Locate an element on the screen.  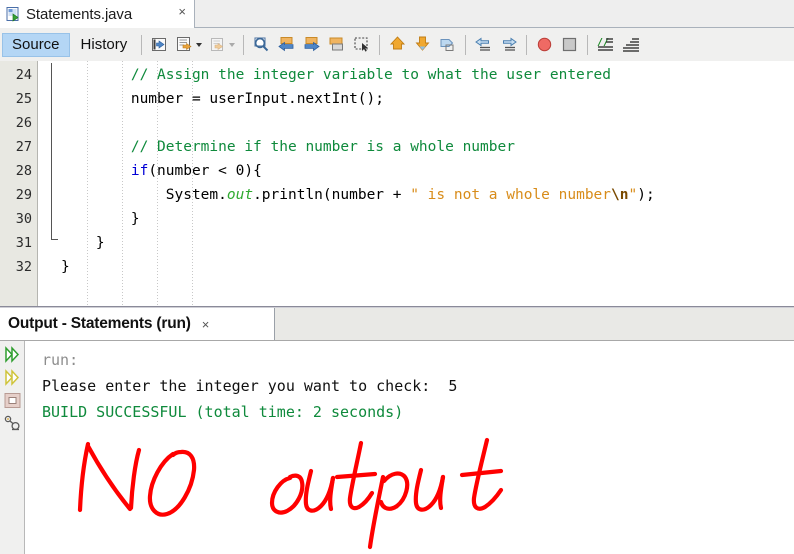
rerun-alternate-icon is located at coordinates (12, 377).